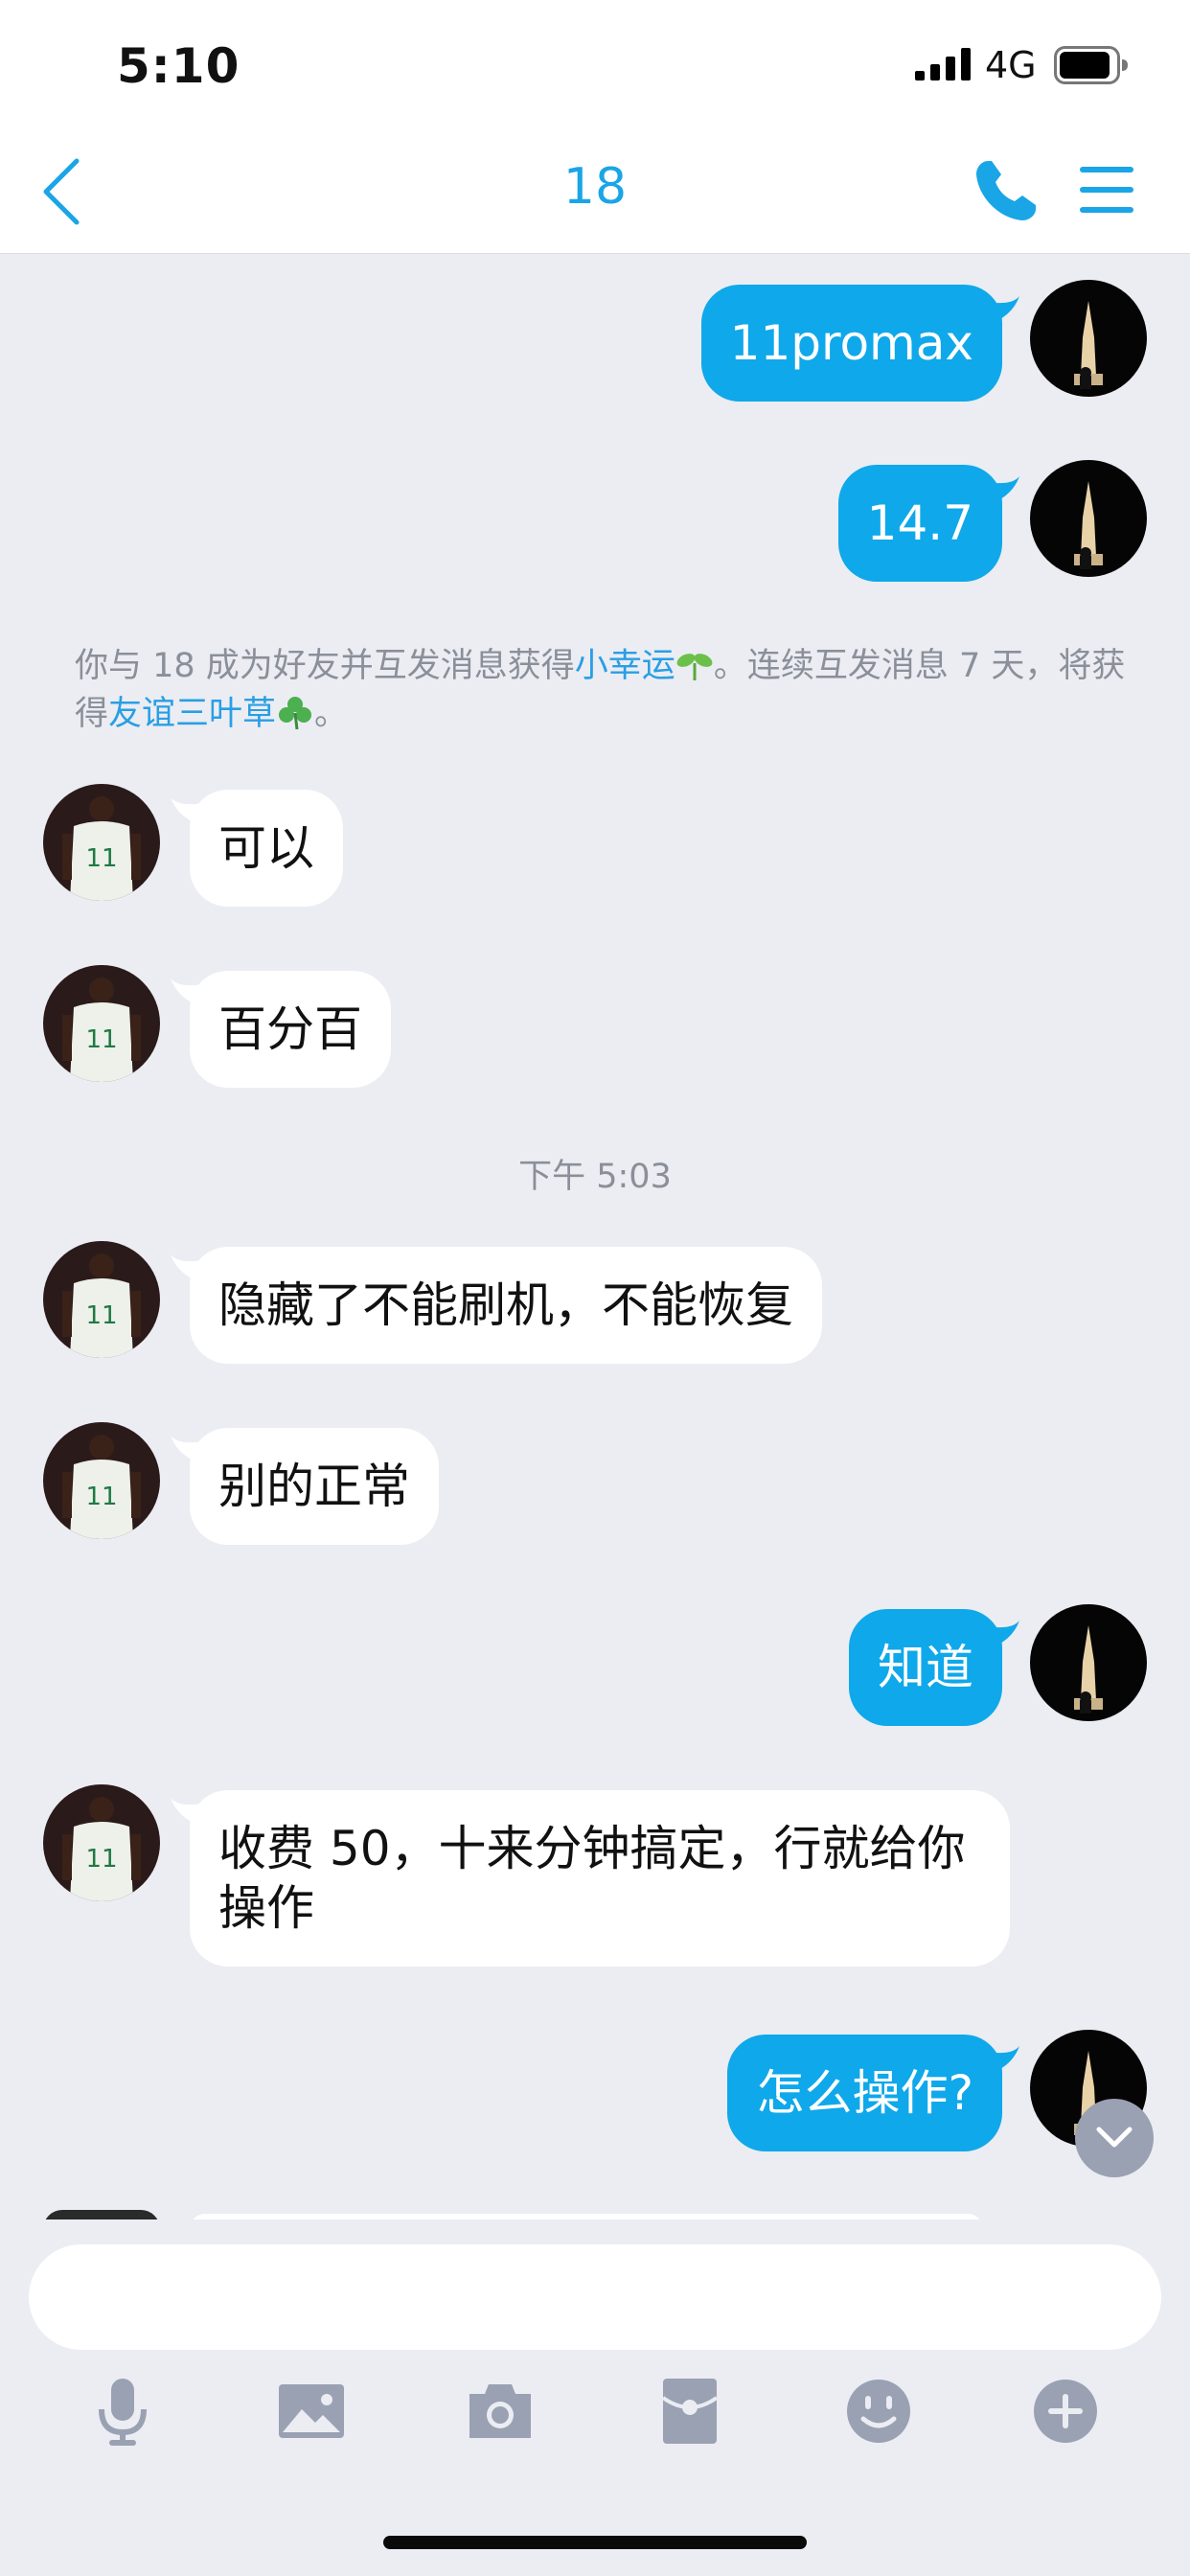 This screenshot has height=2576, width=1190. Describe the element at coordinates (506, 1305) in the screenshot. I see `message-incoming: 隐藏了不能刷机，不能恢复` at that location.